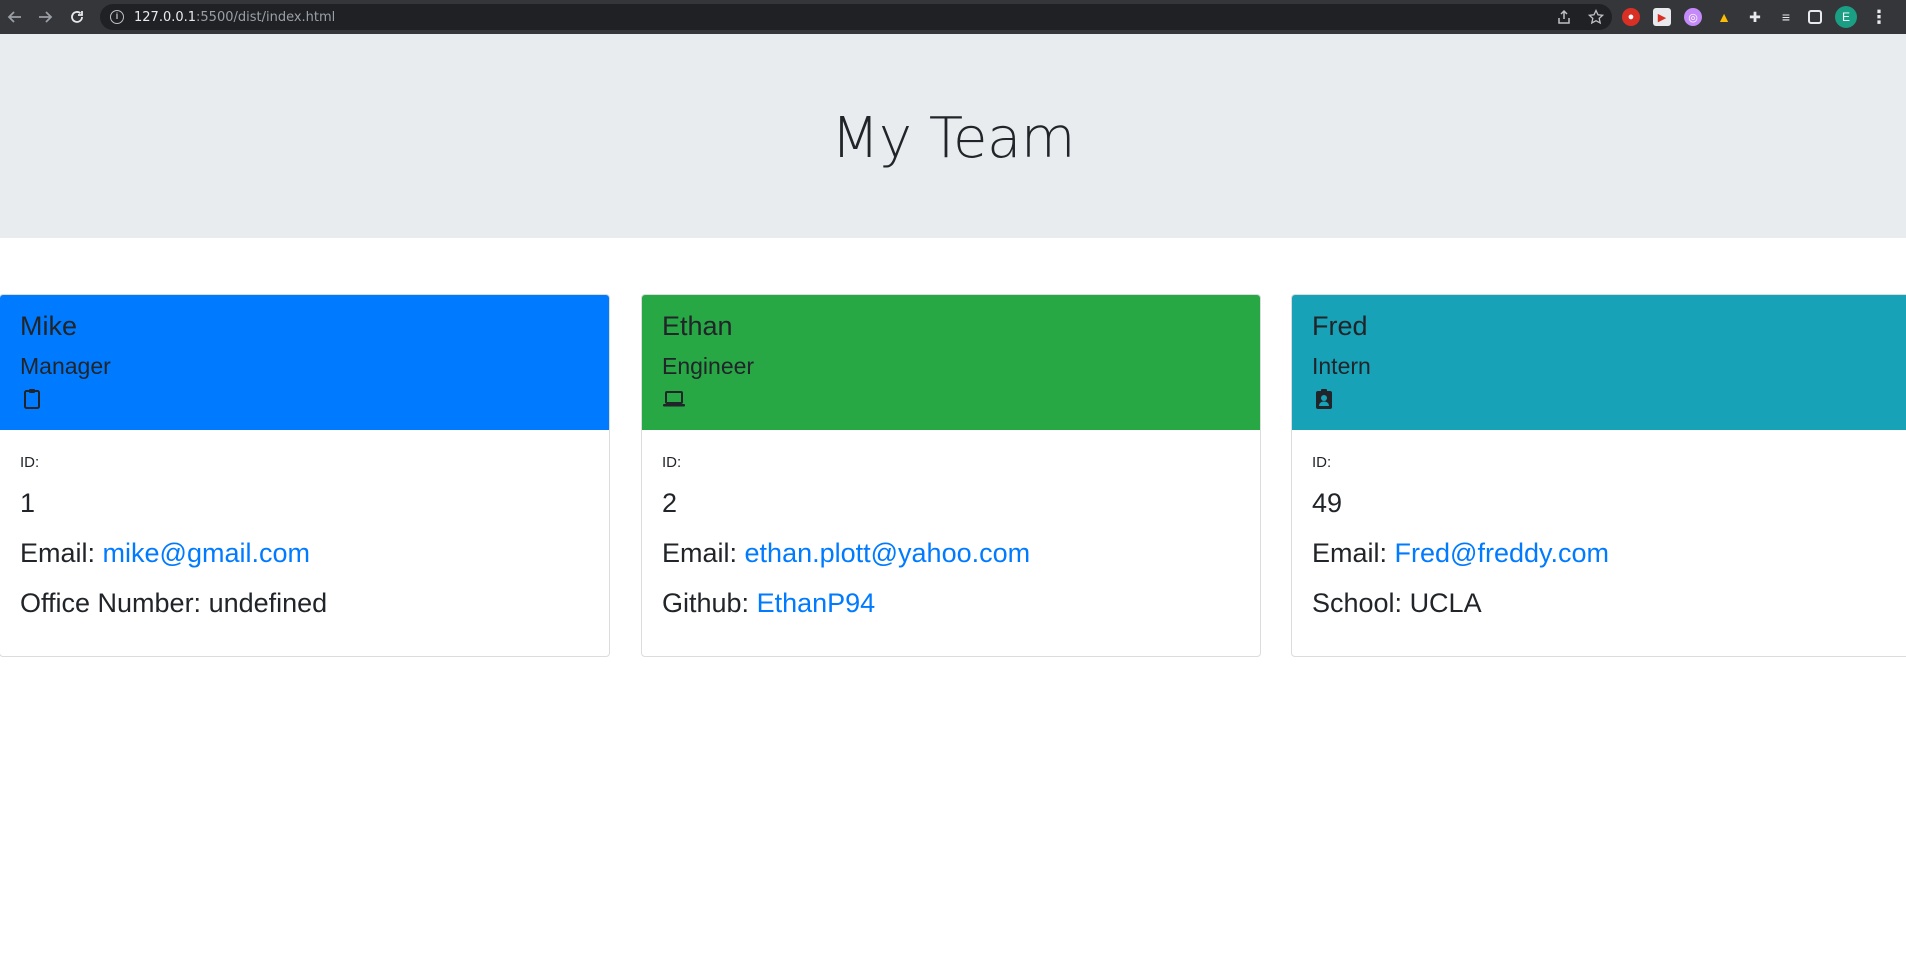 This screenshot has width=1906, height=975. Describe the element at coordinates (1879, 17) in the screenshot. I see `browser-menu-icon: ⋮` at that location.